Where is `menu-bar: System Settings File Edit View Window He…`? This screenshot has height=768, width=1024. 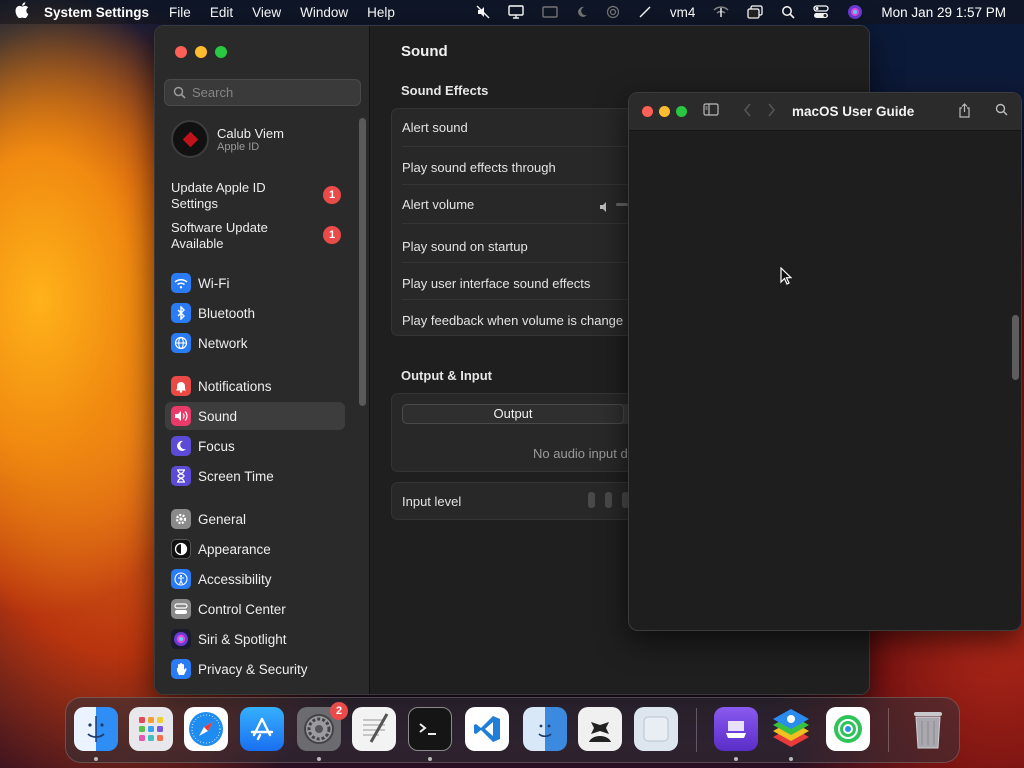
menu-bar: System Settings File Edit View Window He… is located at coordinates (512, 12).